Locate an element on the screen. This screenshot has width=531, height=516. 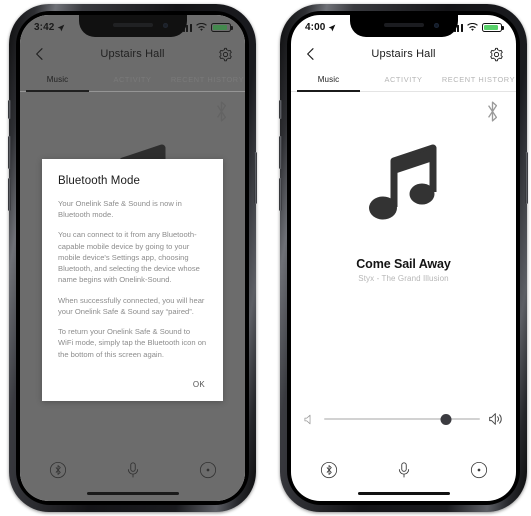
tab-music: Music is located at coordinates (328, 80).